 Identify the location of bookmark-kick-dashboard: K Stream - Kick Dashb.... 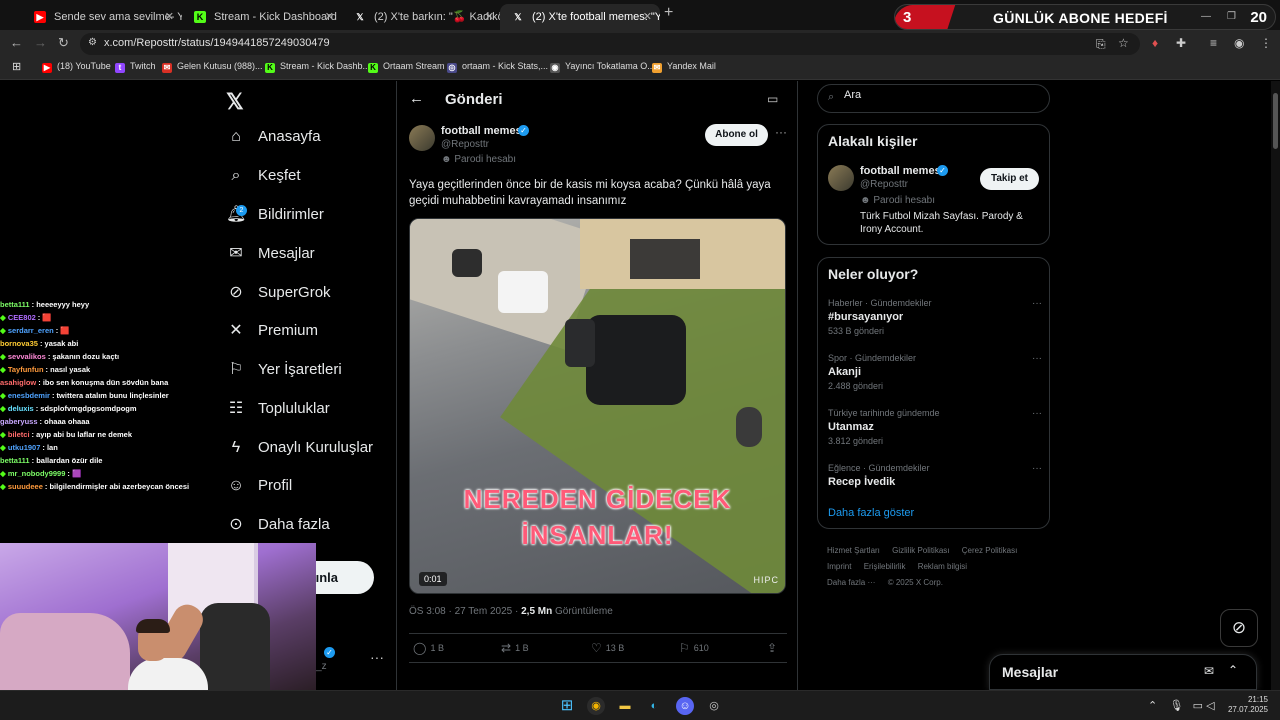
(317, 67).